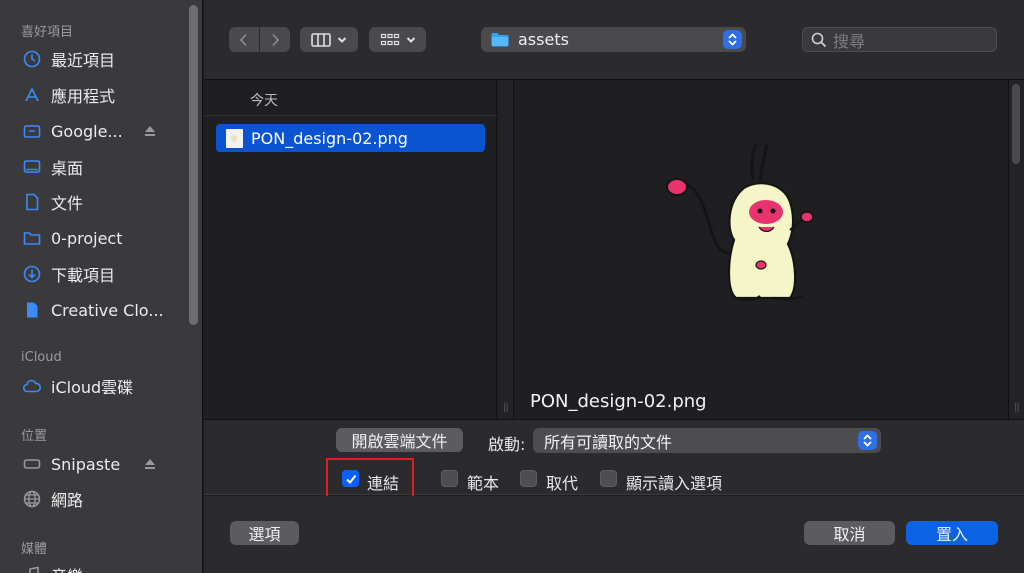 The height and width of the screenshot is (573, 1024). I want to click on character-illustration, so click(740, 223).